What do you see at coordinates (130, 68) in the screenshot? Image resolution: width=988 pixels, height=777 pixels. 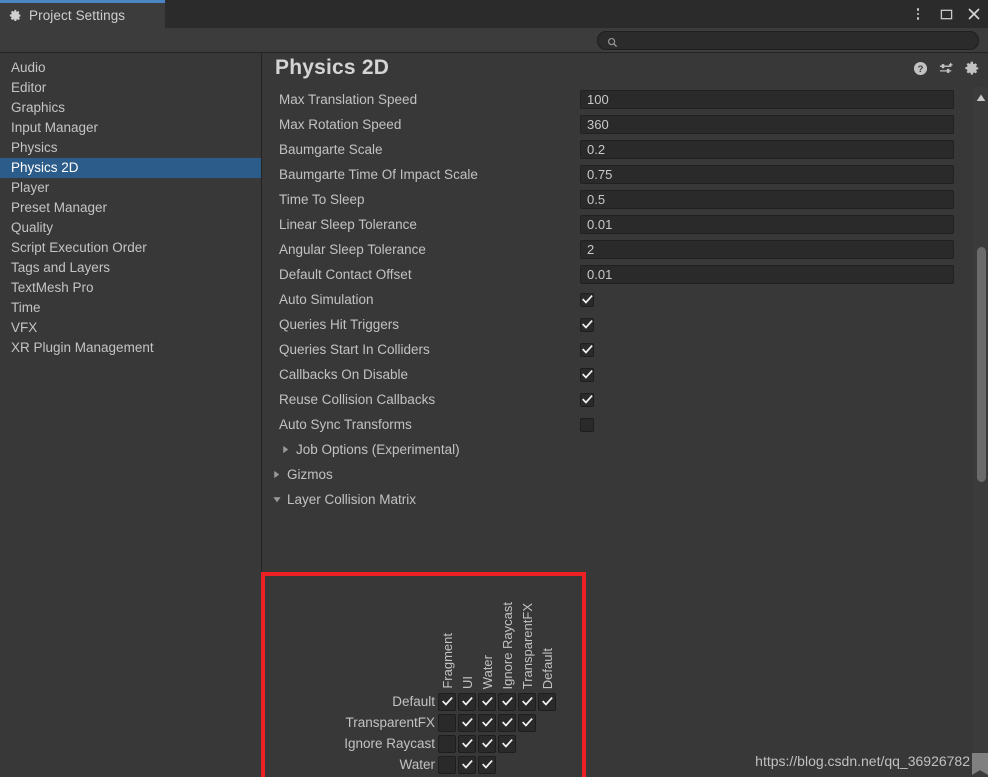 I see `sidebar-item-audio: Audio` at bounding box center [130, 68].